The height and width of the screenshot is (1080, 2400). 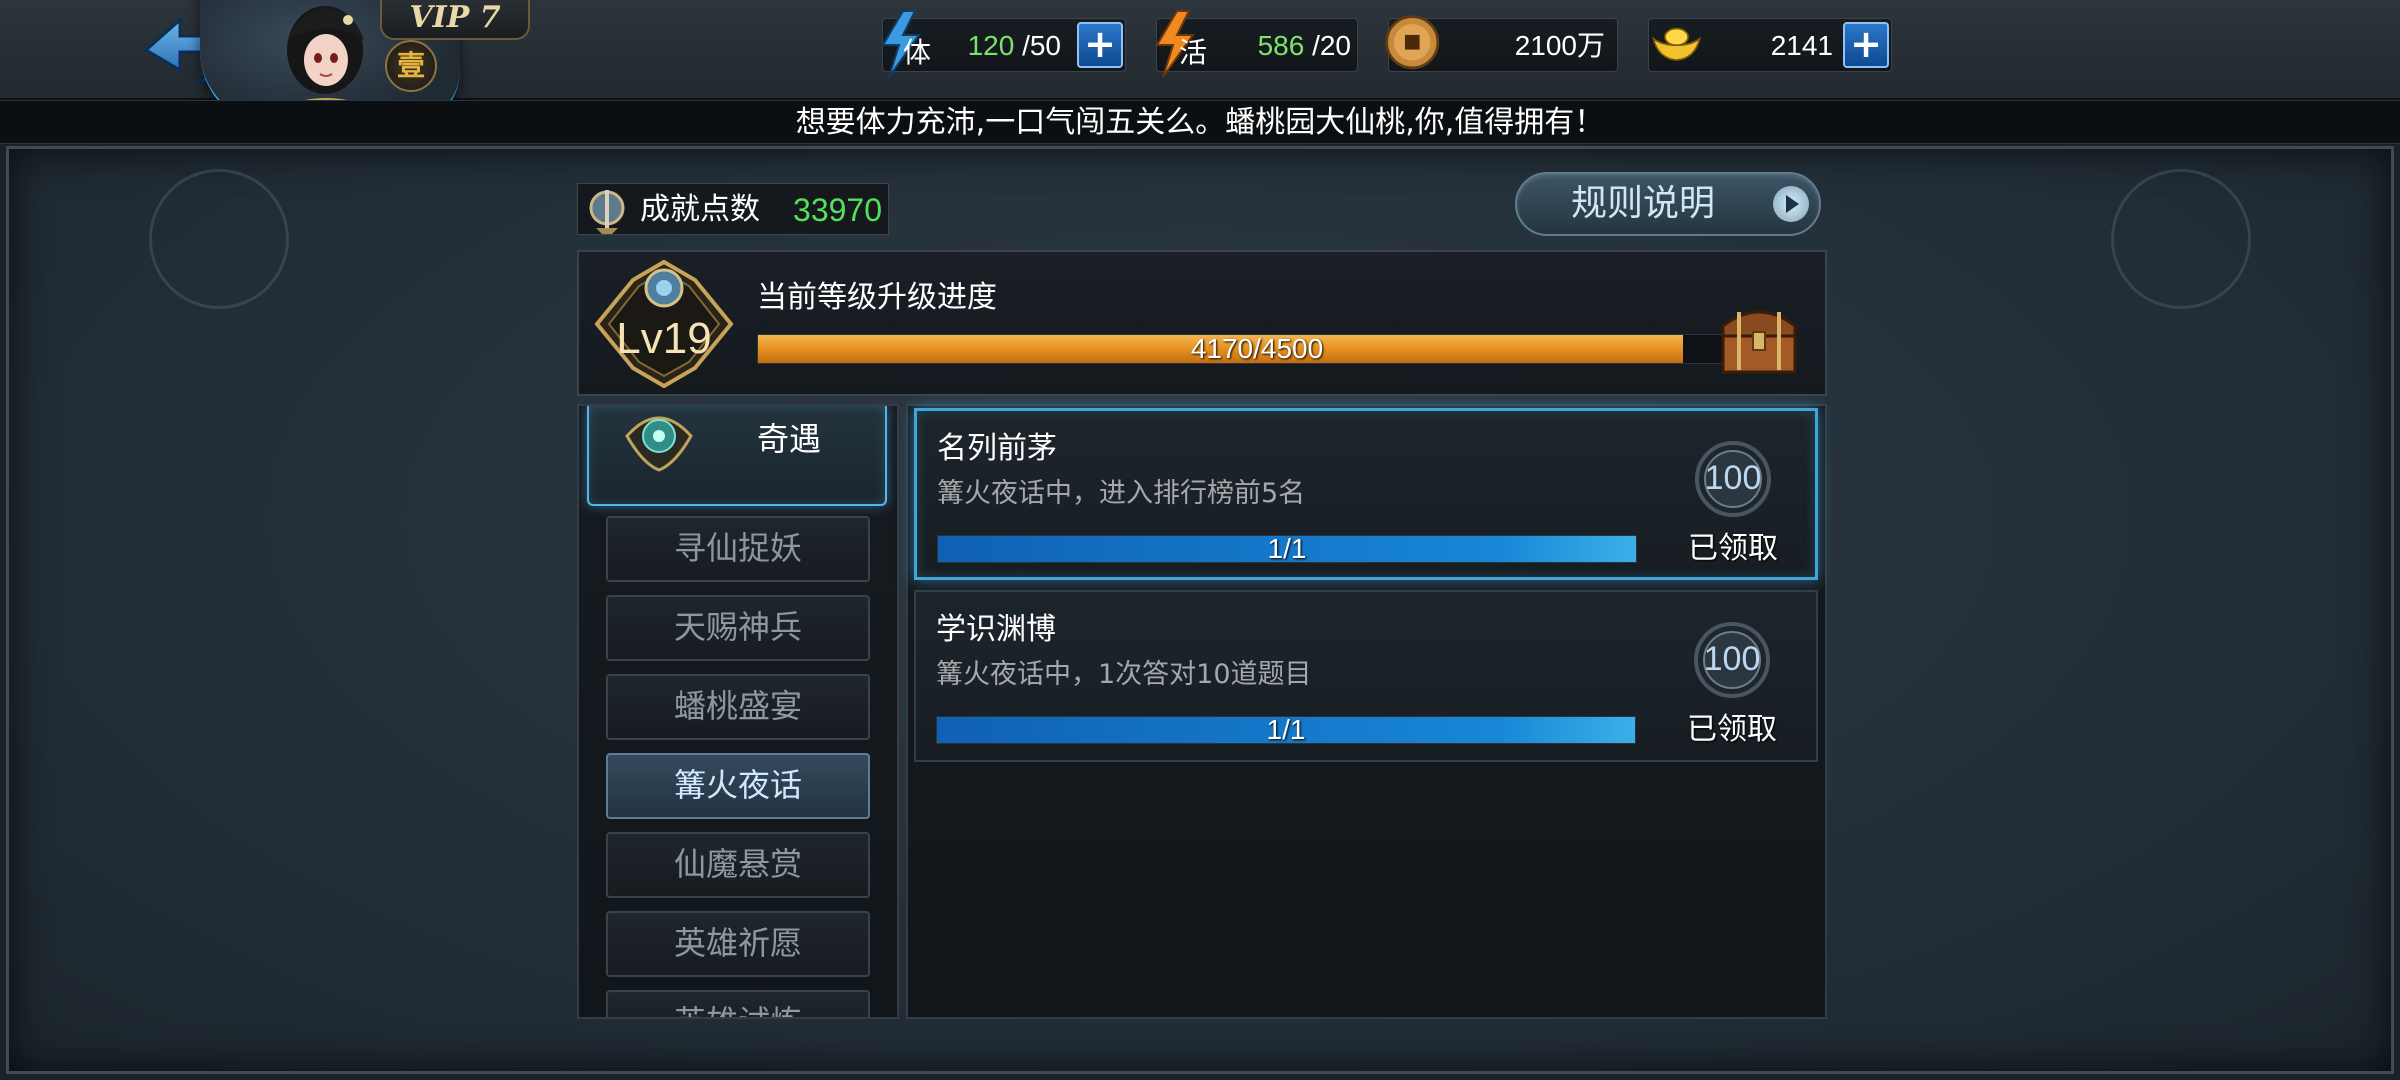 What do you see at coordinates (1791, 204) in the screenshot?
I see `play-arrow-icon` at bounding box center [1791, 204].